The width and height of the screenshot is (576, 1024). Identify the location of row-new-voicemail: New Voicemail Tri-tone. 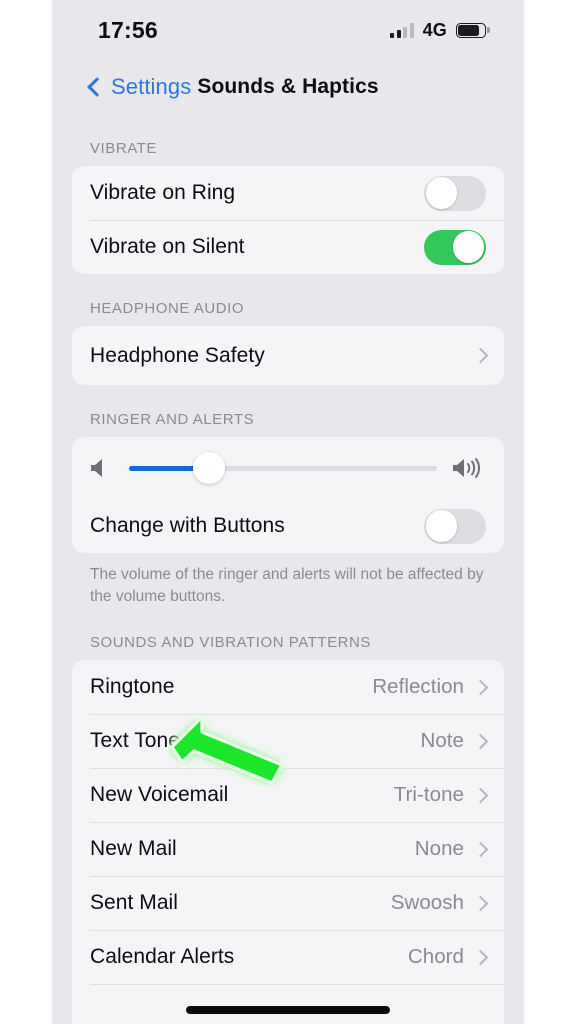
(288, 795).